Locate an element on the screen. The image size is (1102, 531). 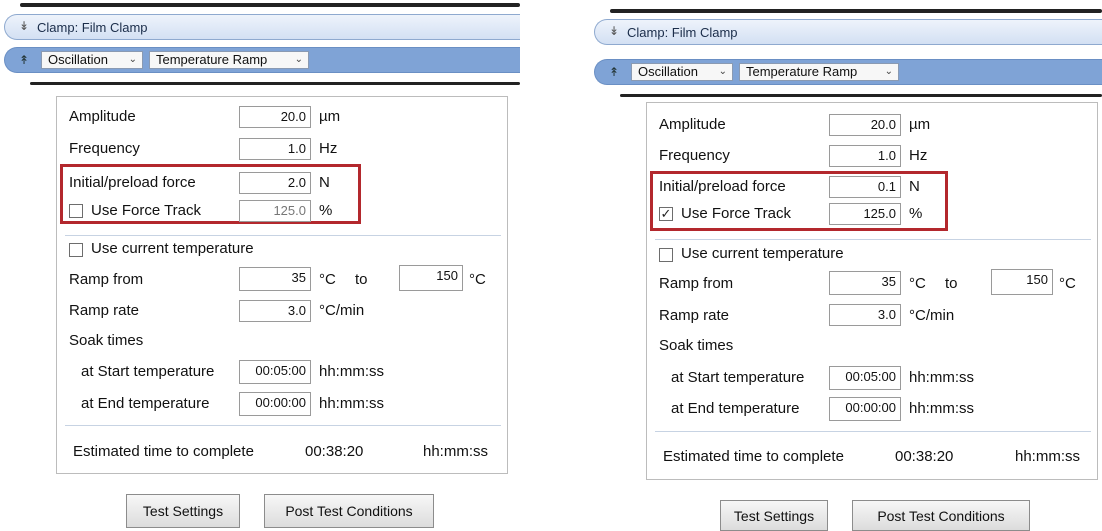
checkmark-icon: ✓ is located at coordinates (666, 213).